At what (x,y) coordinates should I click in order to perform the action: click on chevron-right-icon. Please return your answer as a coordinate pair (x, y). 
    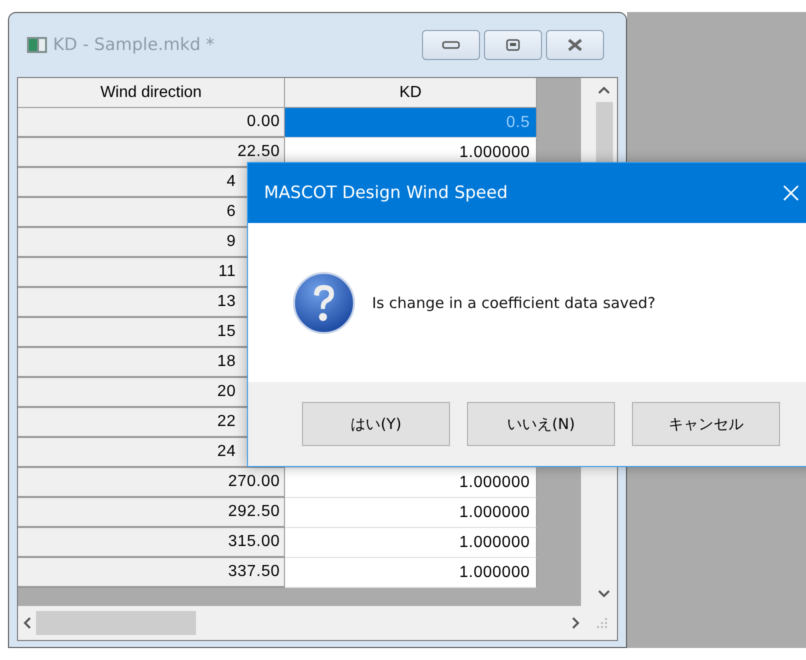
    Looking at the image, I should click on (576, 623).